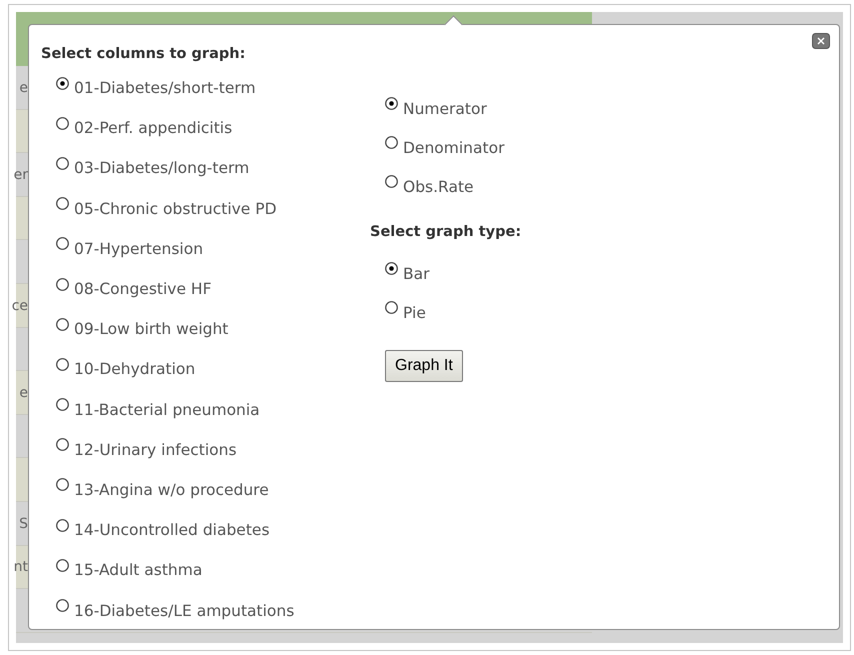 This screenshot has width=854, height=655. I want to click on option-label: Numerator, so click(445, 109).